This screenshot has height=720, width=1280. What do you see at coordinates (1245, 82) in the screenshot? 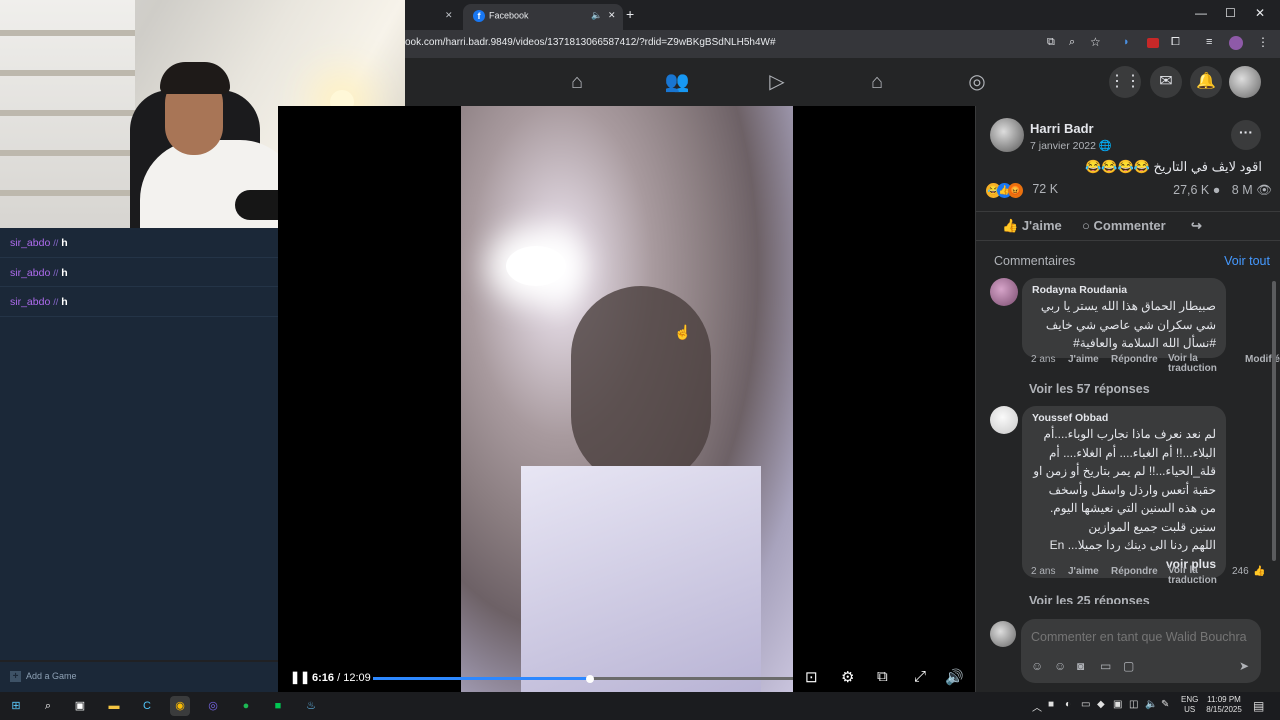
I see `account-avatar` at bounding box center [1245, 82].